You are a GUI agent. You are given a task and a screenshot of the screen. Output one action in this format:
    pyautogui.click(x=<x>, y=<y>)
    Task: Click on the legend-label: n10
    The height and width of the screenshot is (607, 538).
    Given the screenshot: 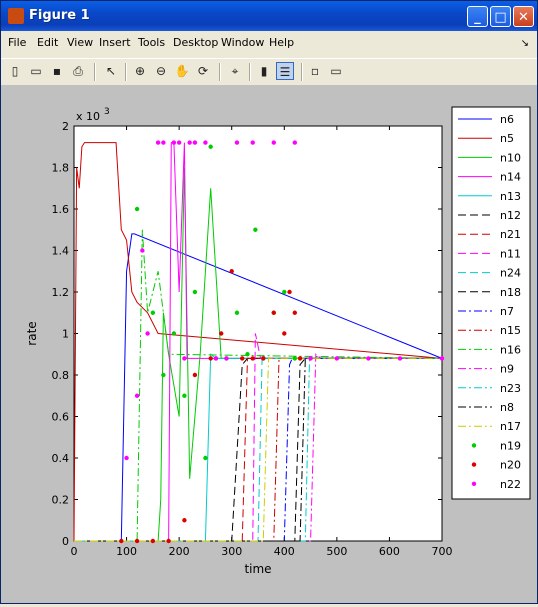 What is the action you would take?
    pyautogui.click(x=510, y=157)
    